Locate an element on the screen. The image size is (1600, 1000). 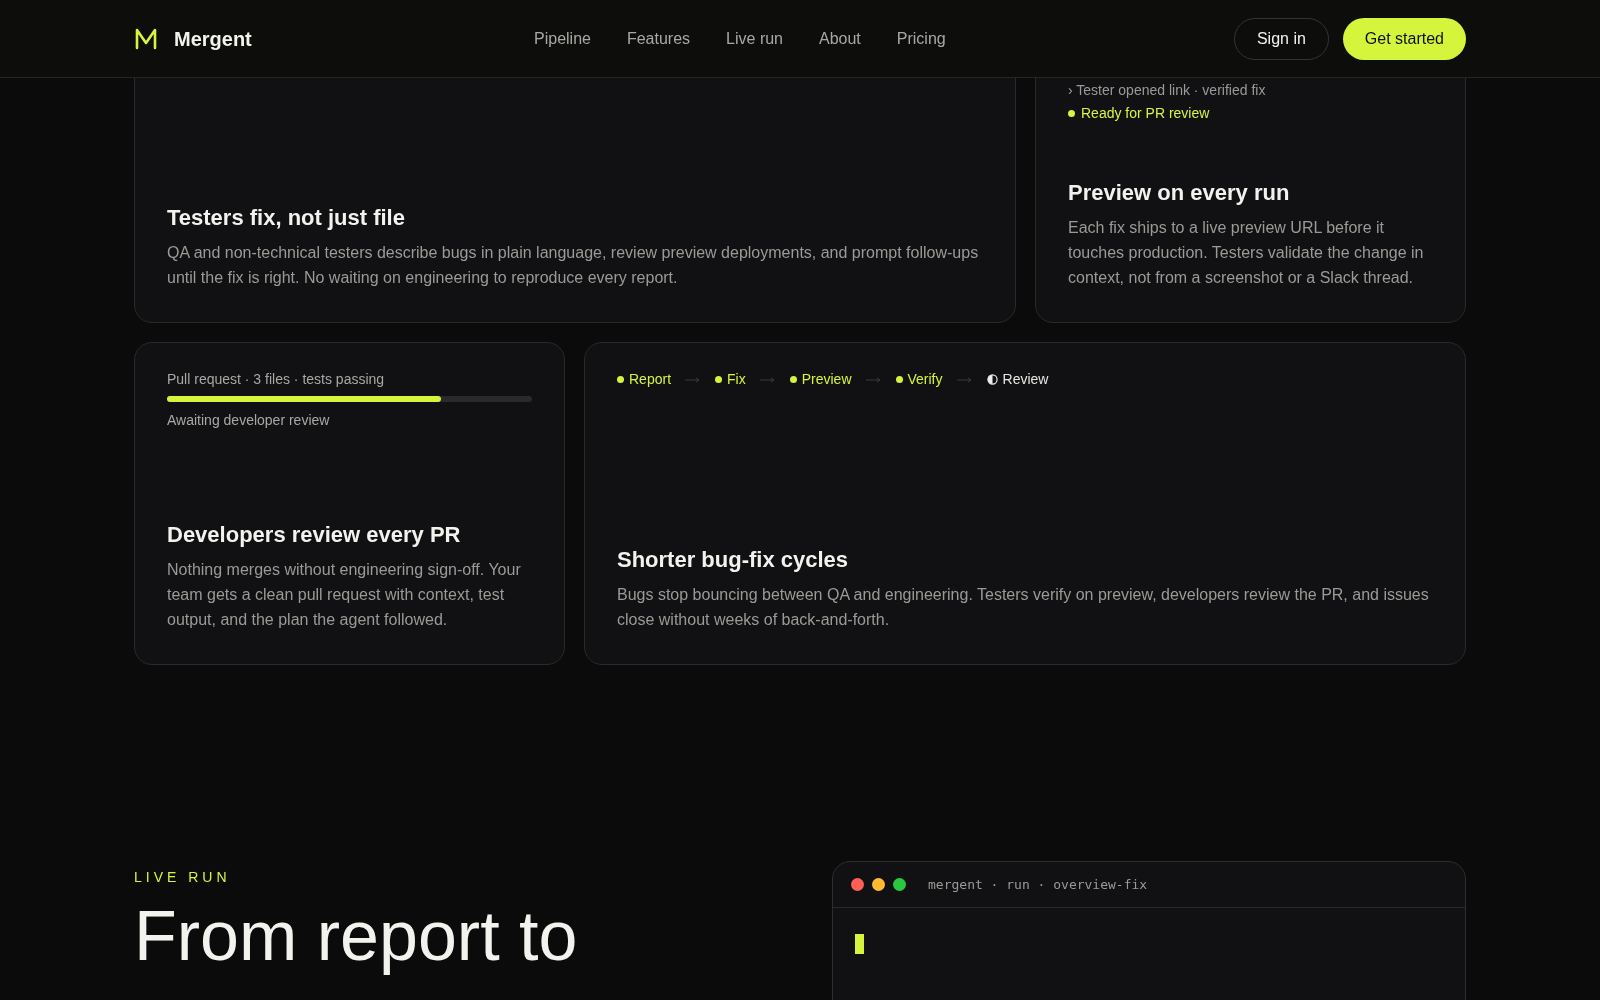
section-headline: From report to is located at coordinates (356, 936).